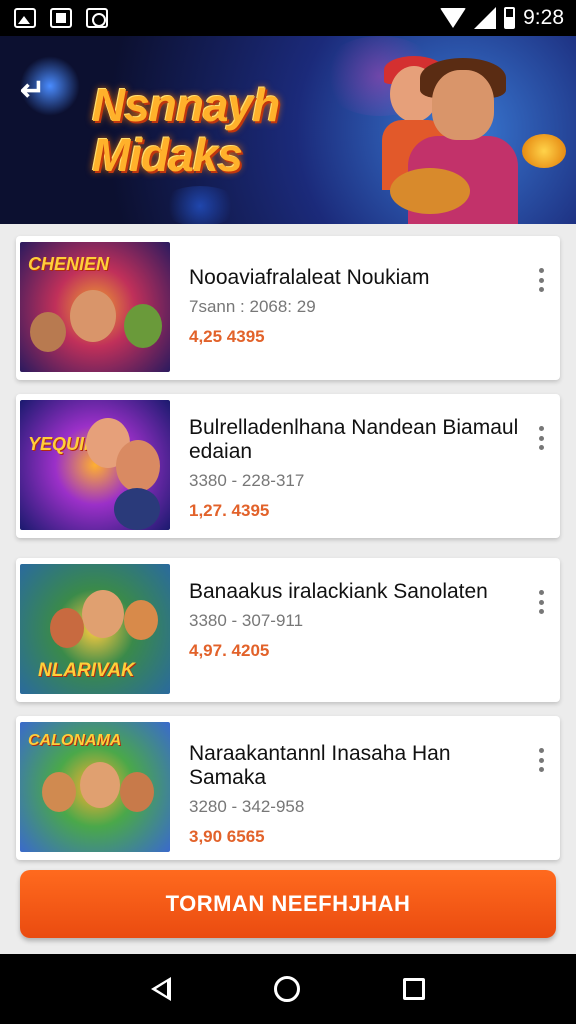 This screenshot has width=576, height=1024. Describe the element at coordinates (229, 510) in the screenshot. I see `game-price: 1,27. 4395` at that location.